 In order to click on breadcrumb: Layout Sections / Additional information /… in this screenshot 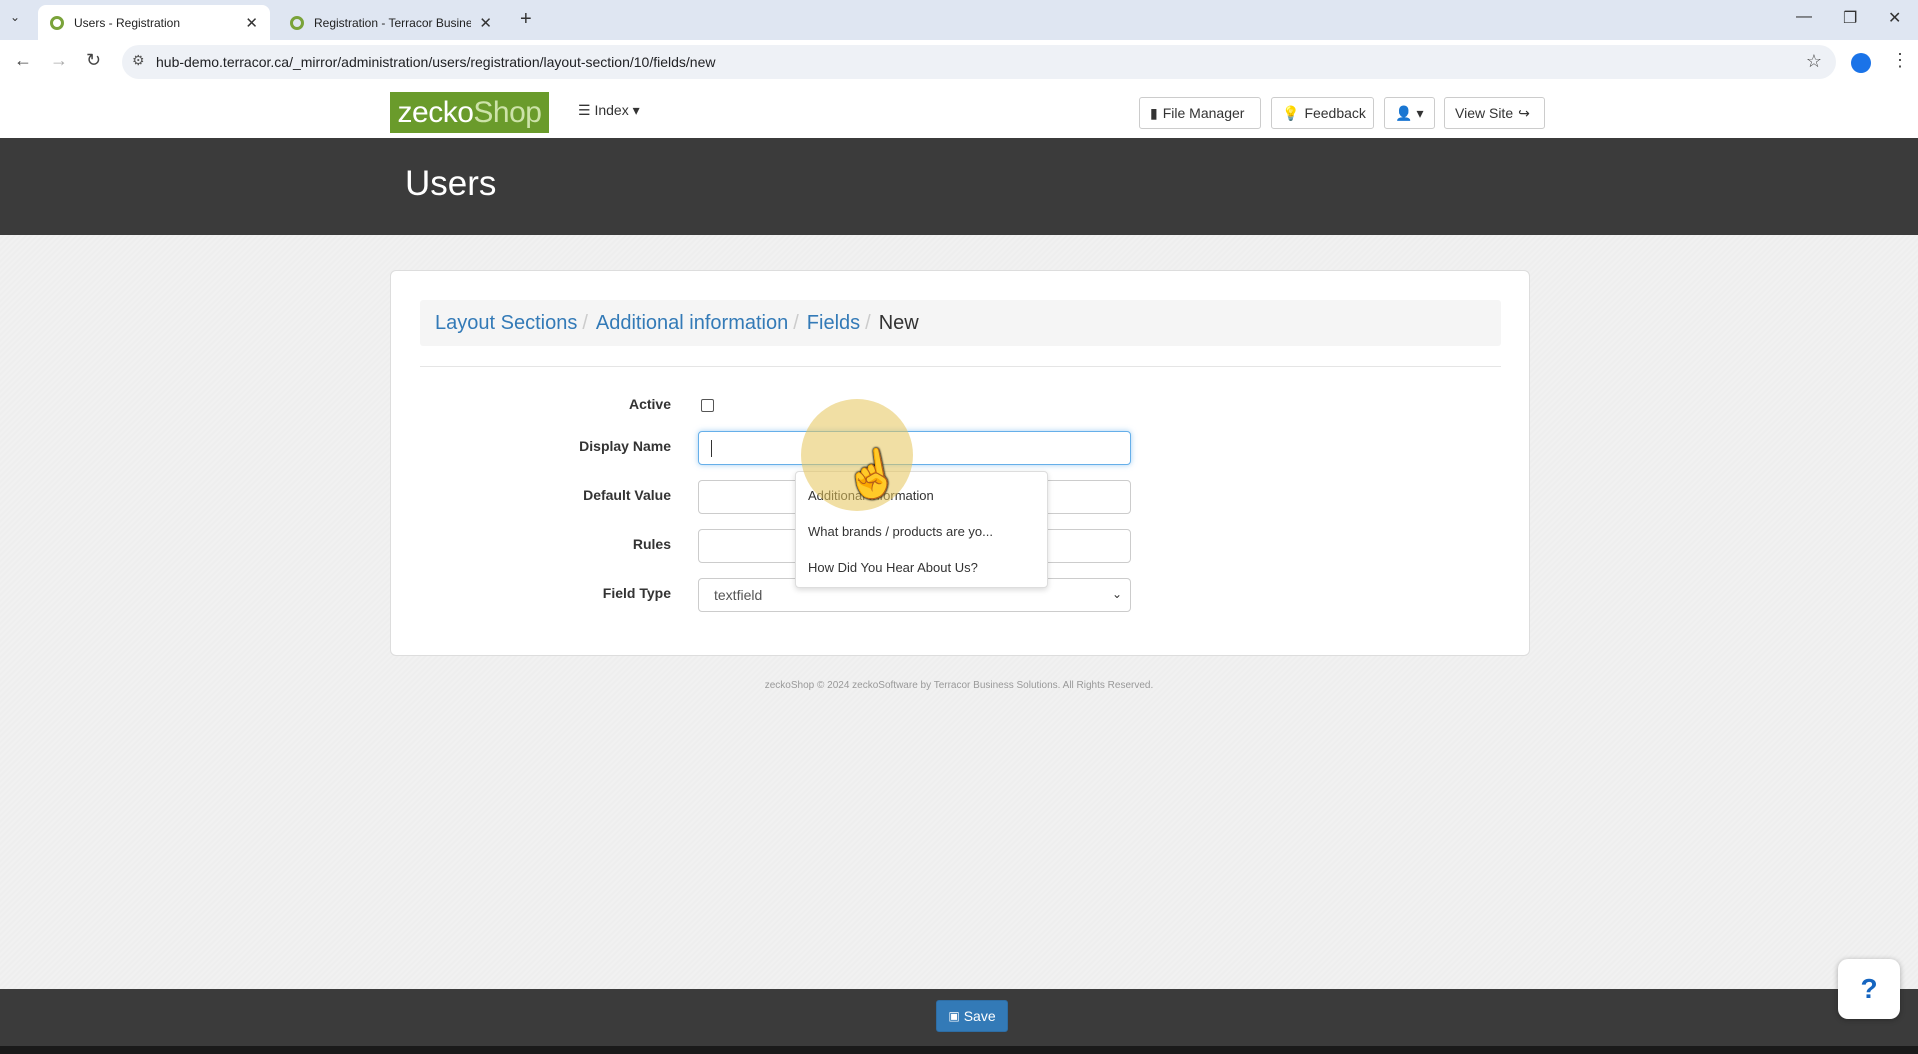, I will do `click(960, 323)`.